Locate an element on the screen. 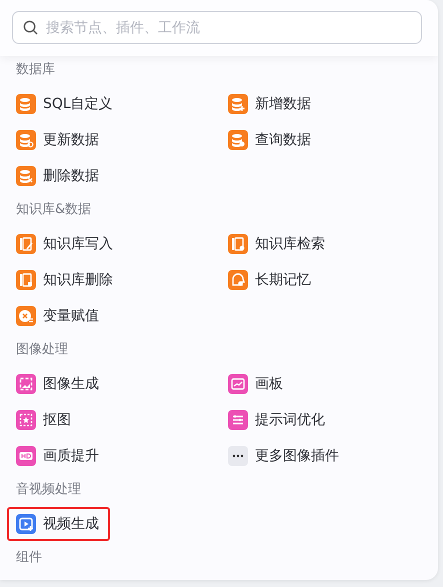  database-icon is located at coordinates (26, 104).